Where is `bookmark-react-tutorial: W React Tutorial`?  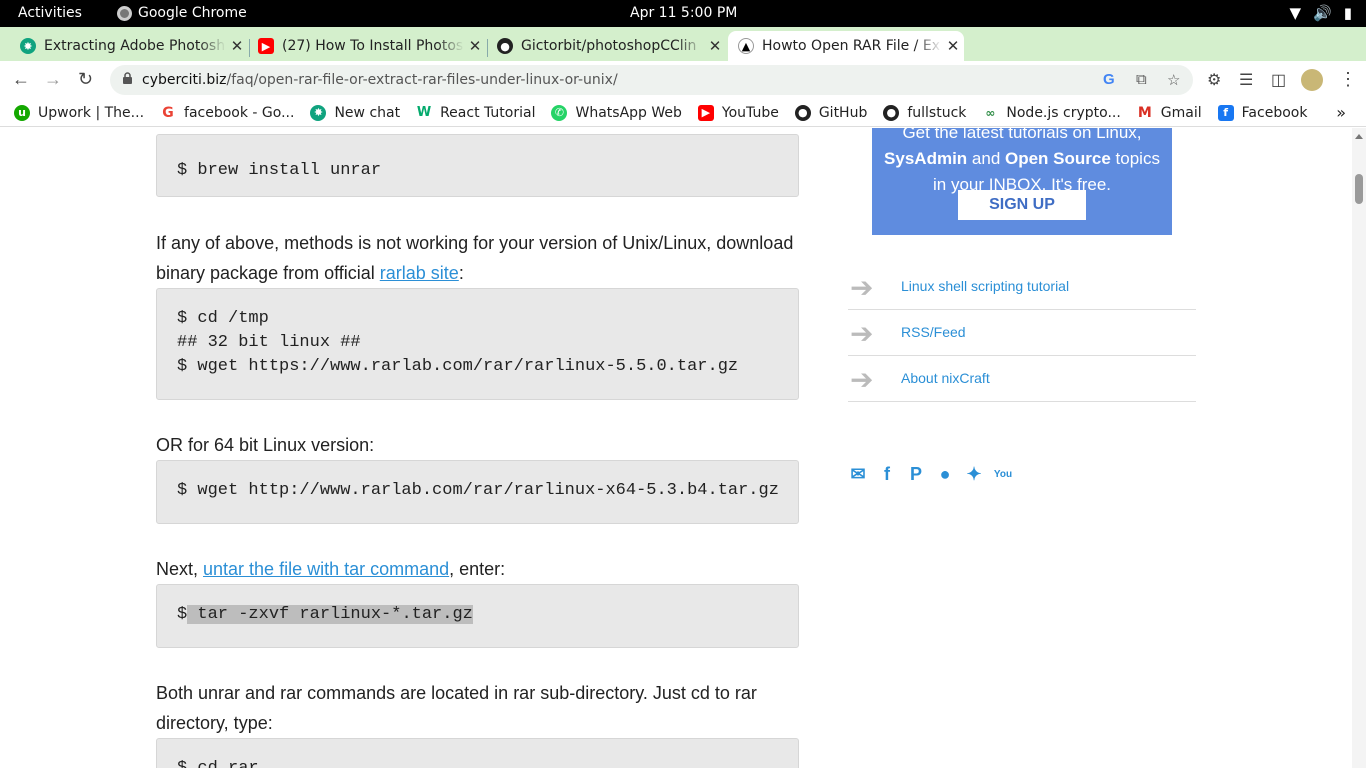
bookmark-react-tutorial: W React Tutorial is located at coordinates (476, 113).